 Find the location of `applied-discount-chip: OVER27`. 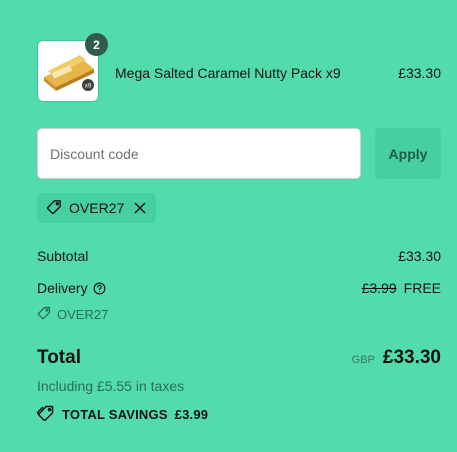

applied-discount-chip: OVER27 is located at coordinates (97, 208).